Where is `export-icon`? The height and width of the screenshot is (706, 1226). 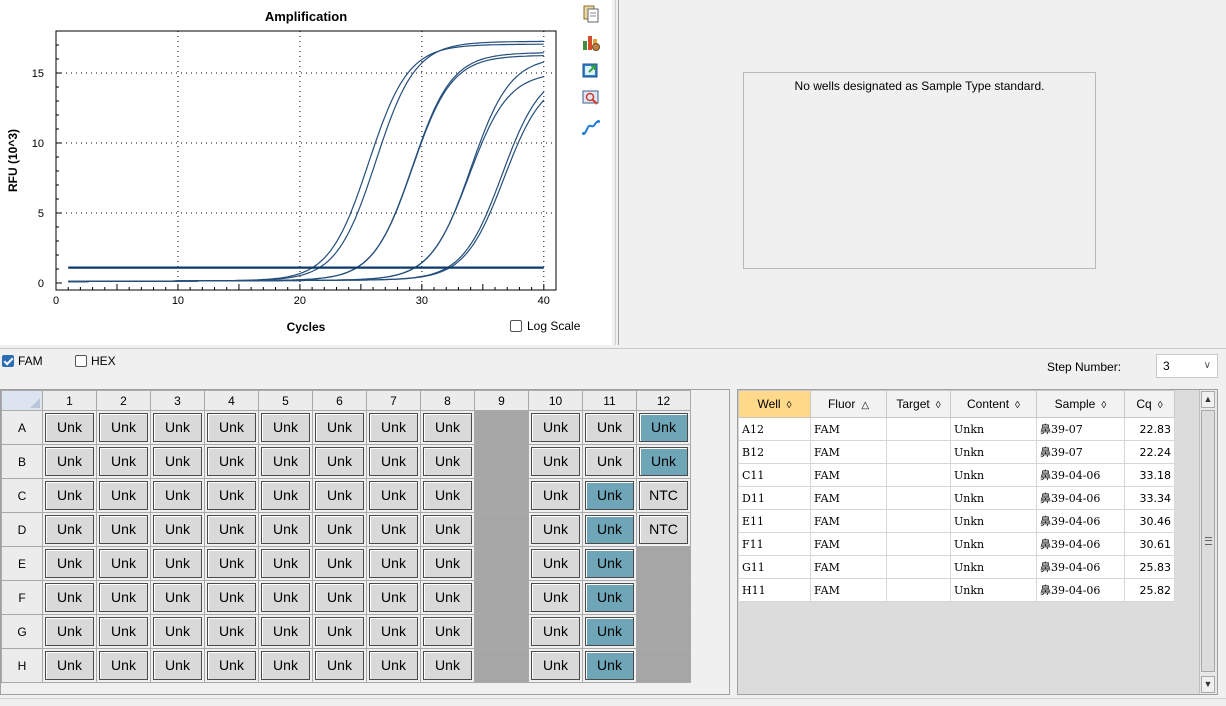
export-icon is located at coordinates (591, 70).